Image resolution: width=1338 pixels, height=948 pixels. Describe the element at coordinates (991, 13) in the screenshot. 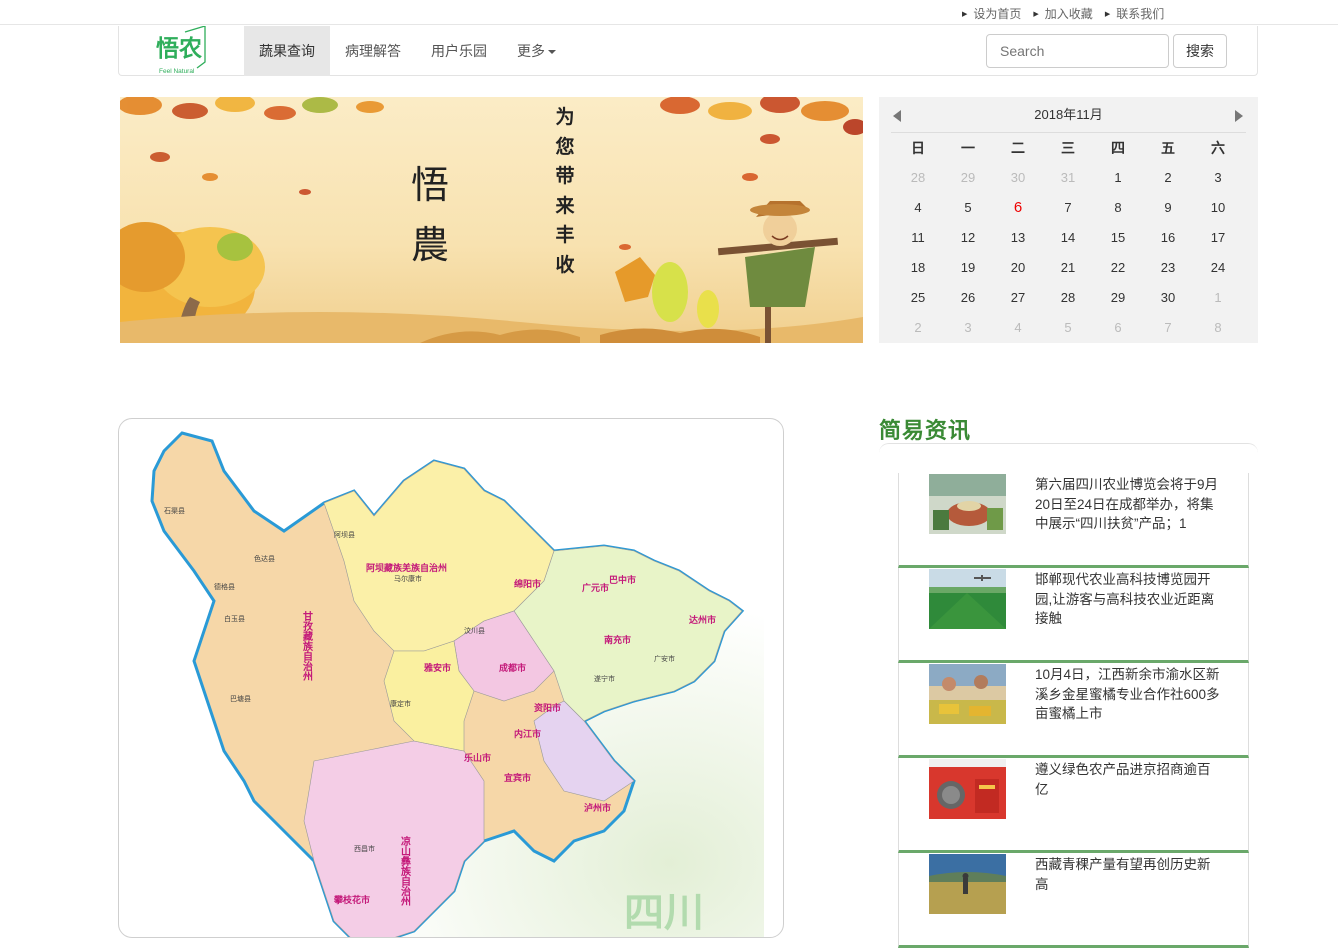

I see `set-homepage-link: ▶ 设为首页` at that location.